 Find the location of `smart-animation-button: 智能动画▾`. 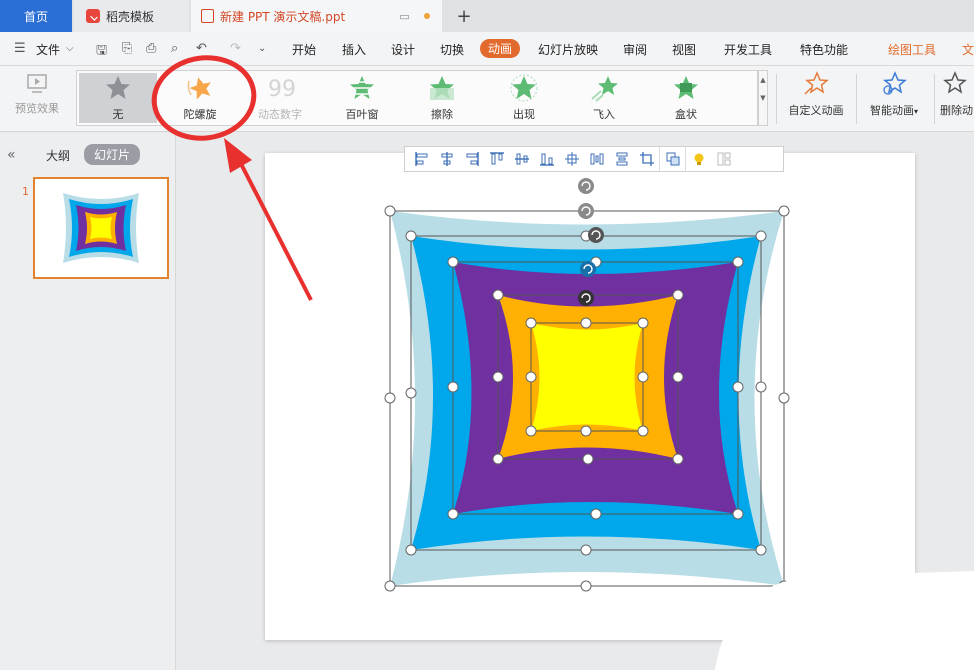

smart-animation-button: 智能动画▾ is located at coordinates (894, 98).